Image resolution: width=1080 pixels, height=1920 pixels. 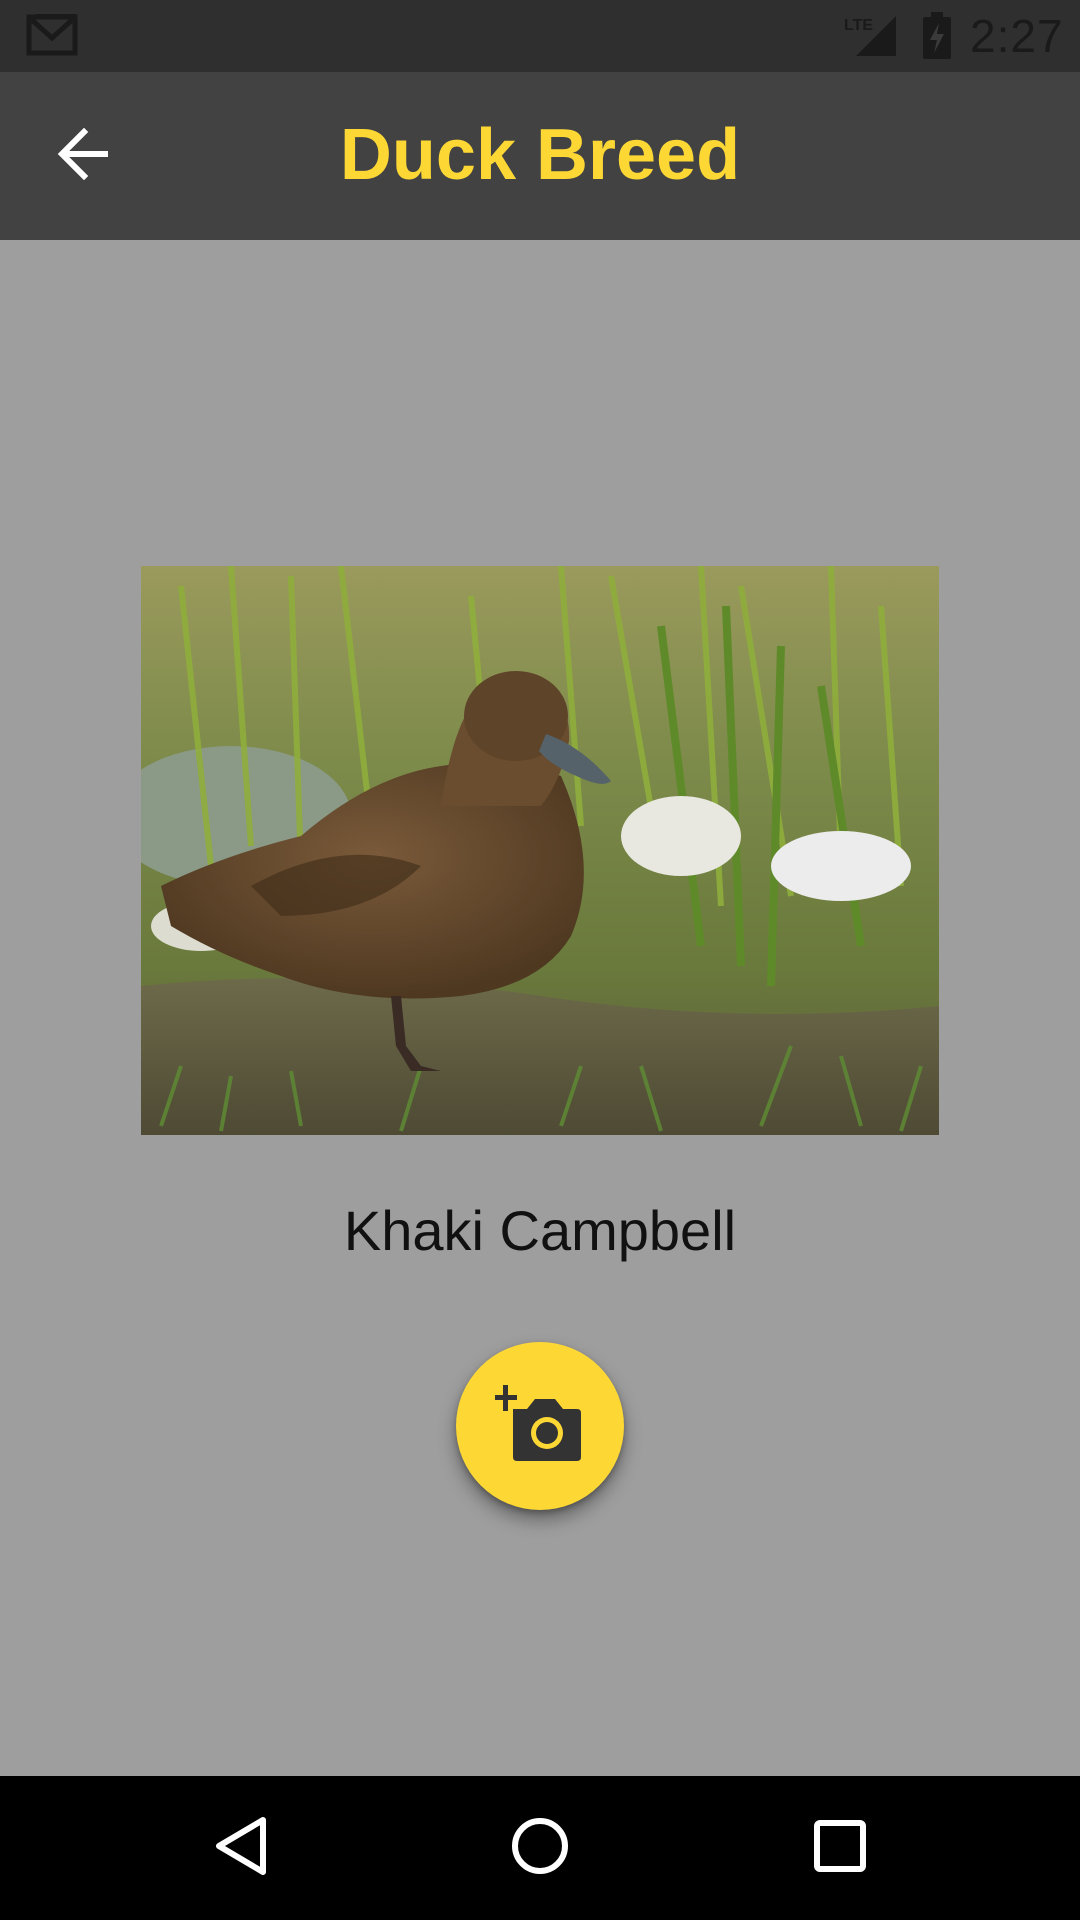 I want to click on home-circle-icon, so click(x=540, y=1848).